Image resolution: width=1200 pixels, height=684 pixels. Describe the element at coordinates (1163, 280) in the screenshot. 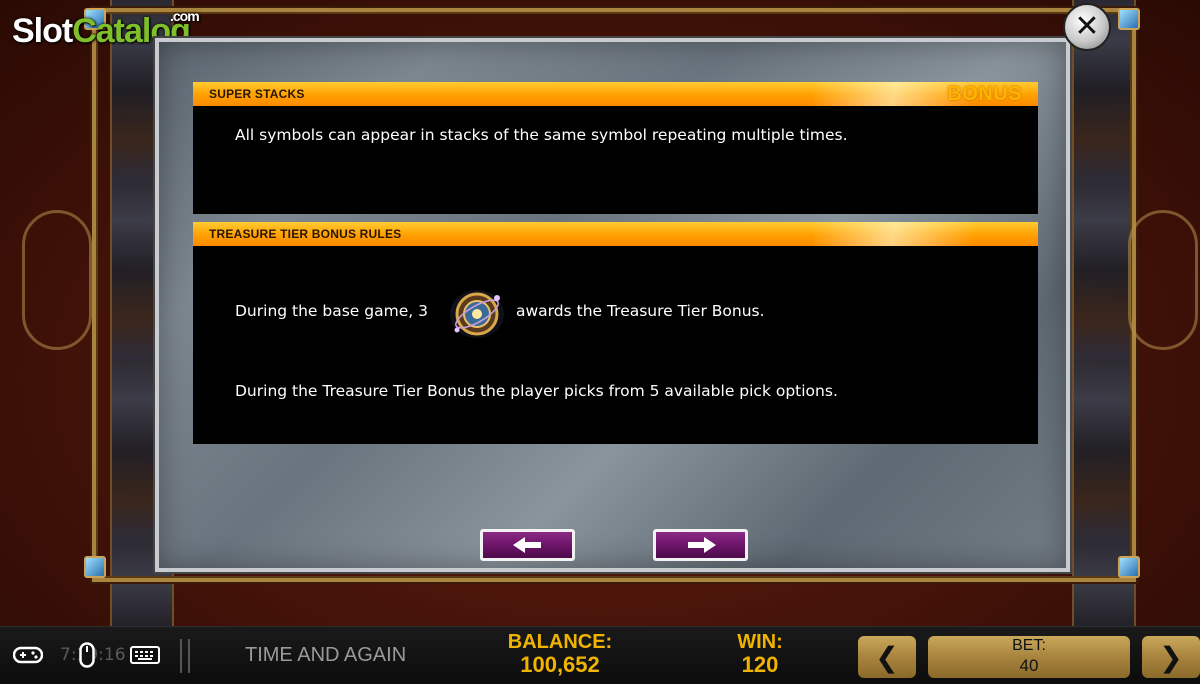

I see `ornament-right` at that location.